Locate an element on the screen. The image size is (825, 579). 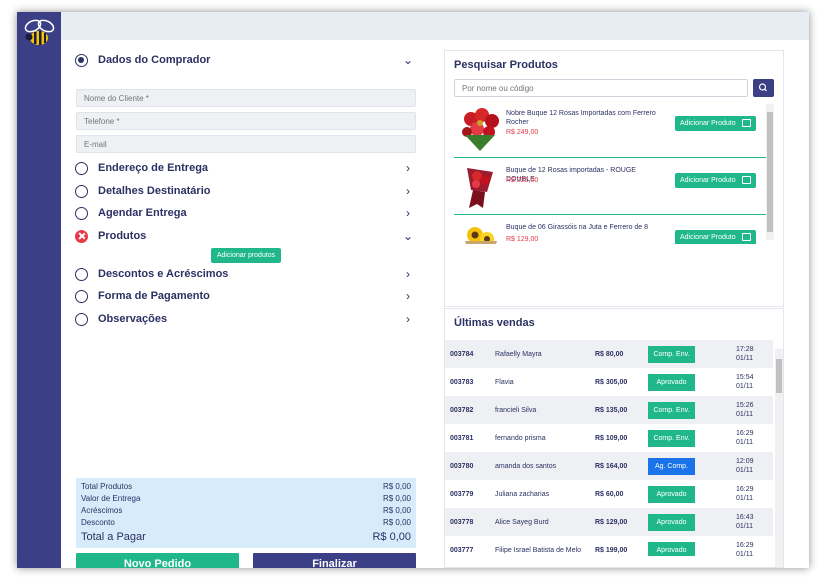
section-notes: Observações › is located at coordinates (245, 319).